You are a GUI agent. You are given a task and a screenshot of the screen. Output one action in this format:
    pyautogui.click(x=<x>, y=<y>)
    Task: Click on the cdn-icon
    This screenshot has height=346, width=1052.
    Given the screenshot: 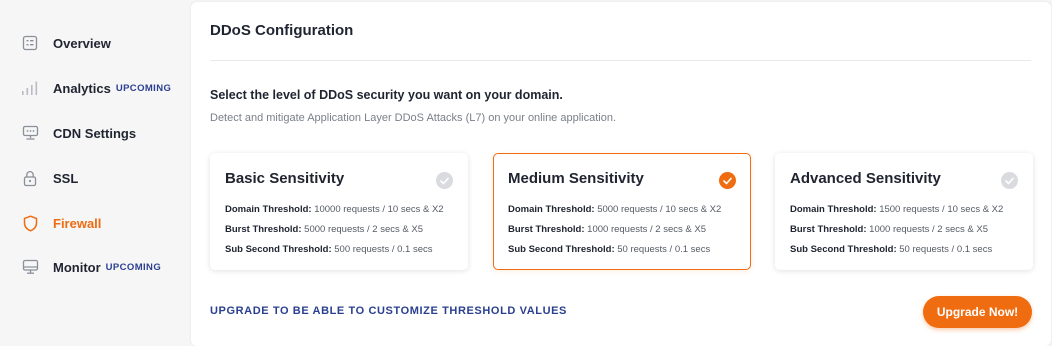 What is the action you would take?
    pyautogui.click(x=30, y=133)
    